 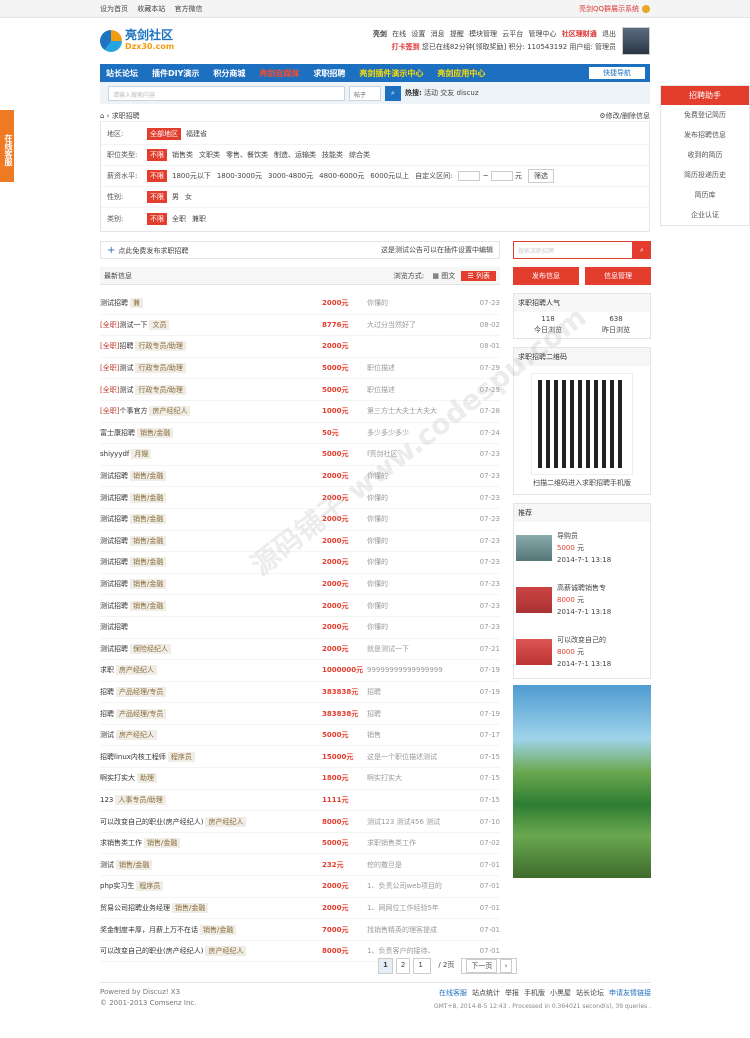 What do you see at coordinates (136, 670) in the screenshot?
I see `row-category: 房产经纪人` at bounding box center [136, 670].